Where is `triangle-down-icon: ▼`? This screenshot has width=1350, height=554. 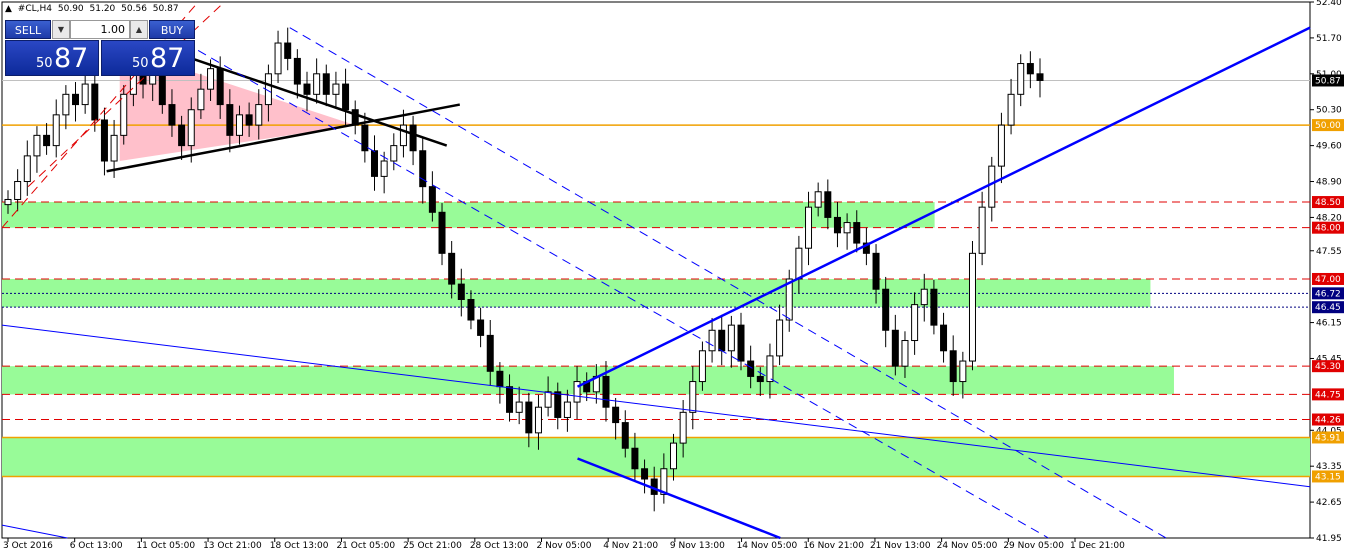 triangle-down-icon: ▼ is located at coordinates (61, 29).